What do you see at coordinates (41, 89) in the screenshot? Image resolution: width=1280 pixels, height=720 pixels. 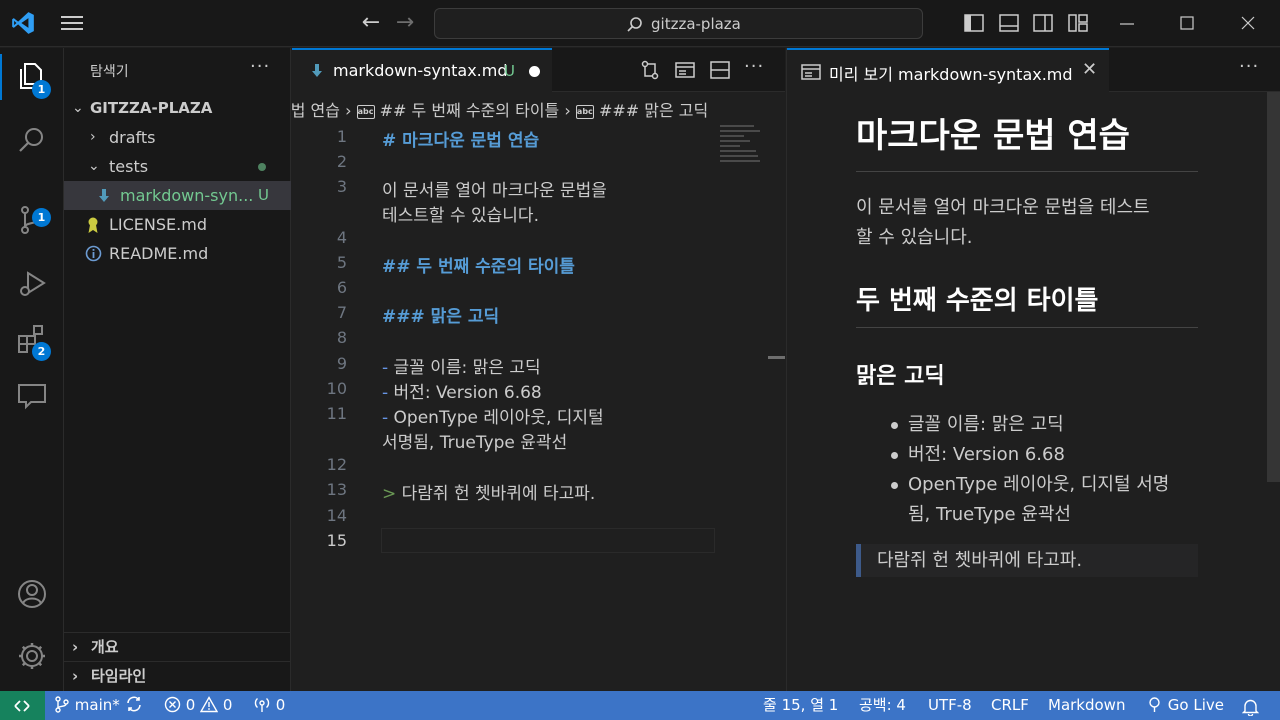 I see `explorer-badge: 1` at bounding box center [41, 89].